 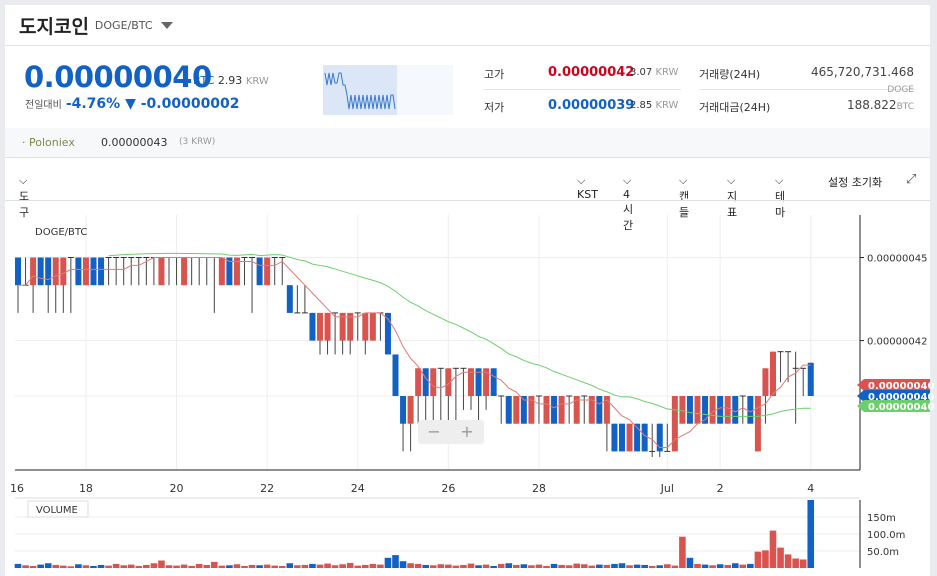 I want to click on zoom-out-icon: −, so click(x=433, y=431).